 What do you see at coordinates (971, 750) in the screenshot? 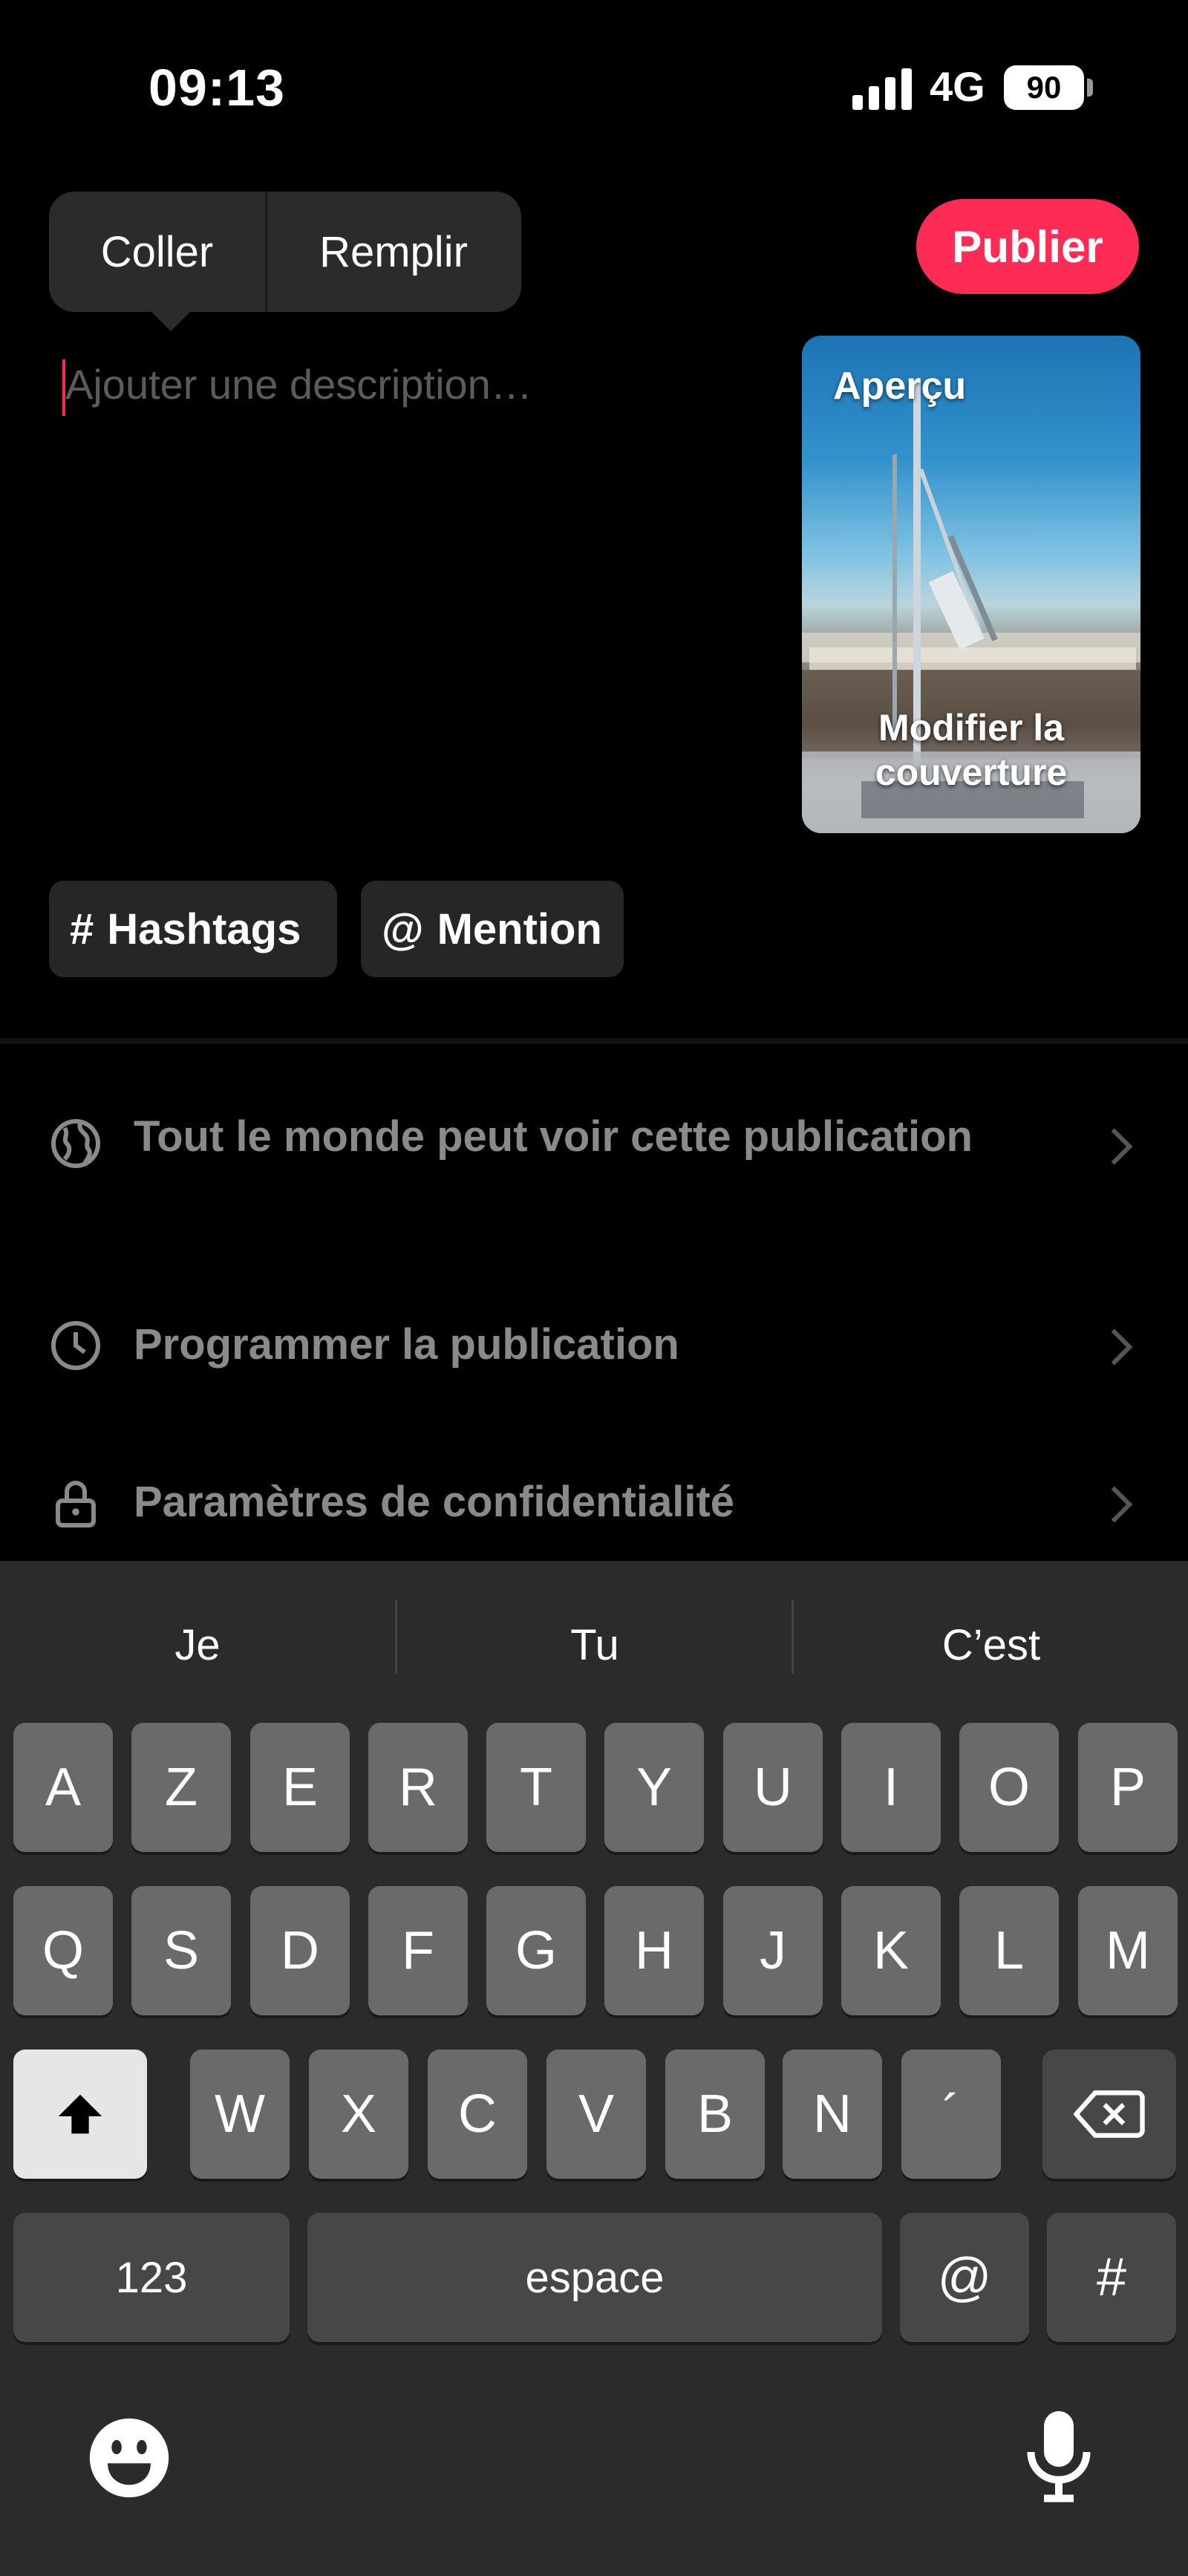
I see `edit-cover-button: Modifier la couverture` at bounding box center [971, 750].